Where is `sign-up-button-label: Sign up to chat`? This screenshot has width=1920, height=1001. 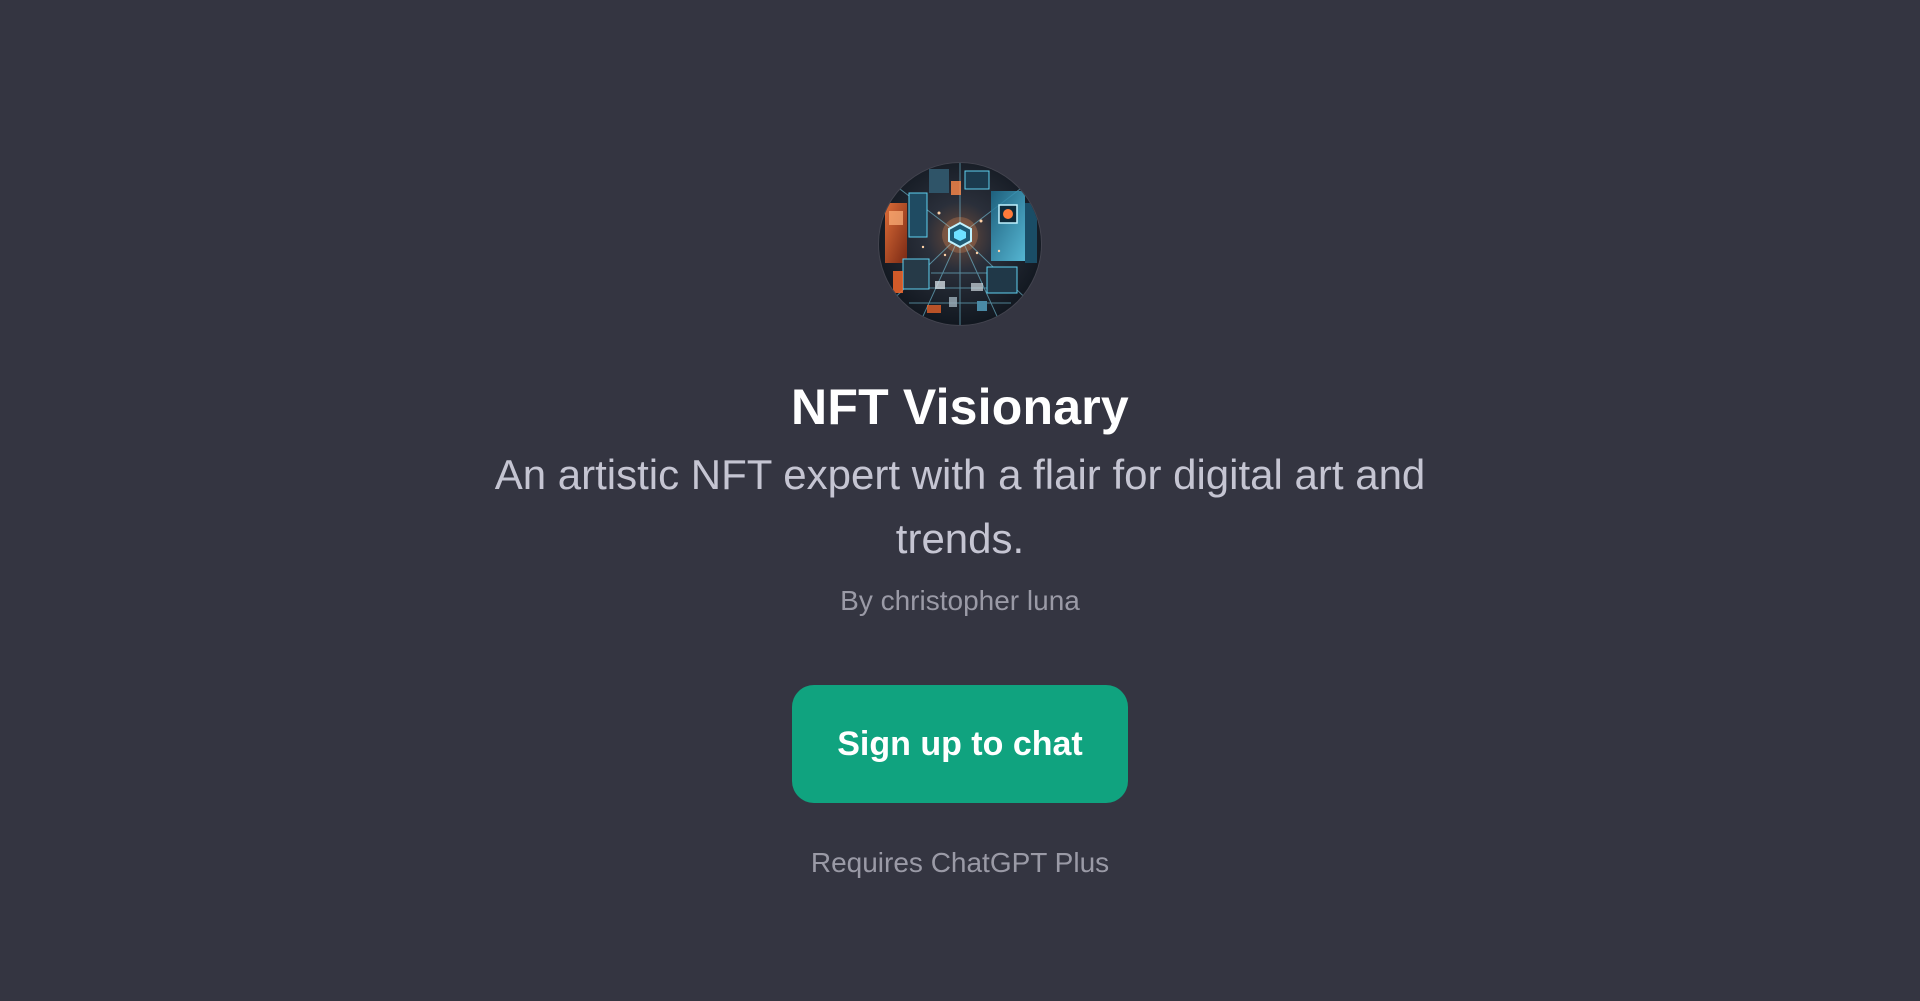 sign-up-button-label: Sign up to chat is located at coordinates (960, 743).